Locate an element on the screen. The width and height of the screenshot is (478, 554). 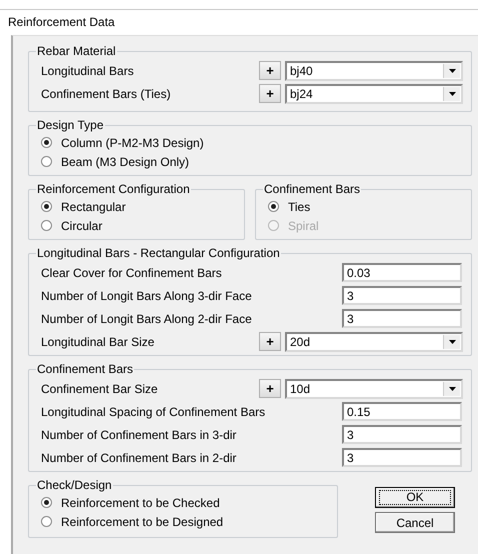
group-title: Reinforcement Configuration is located at coordinates (113, 189).